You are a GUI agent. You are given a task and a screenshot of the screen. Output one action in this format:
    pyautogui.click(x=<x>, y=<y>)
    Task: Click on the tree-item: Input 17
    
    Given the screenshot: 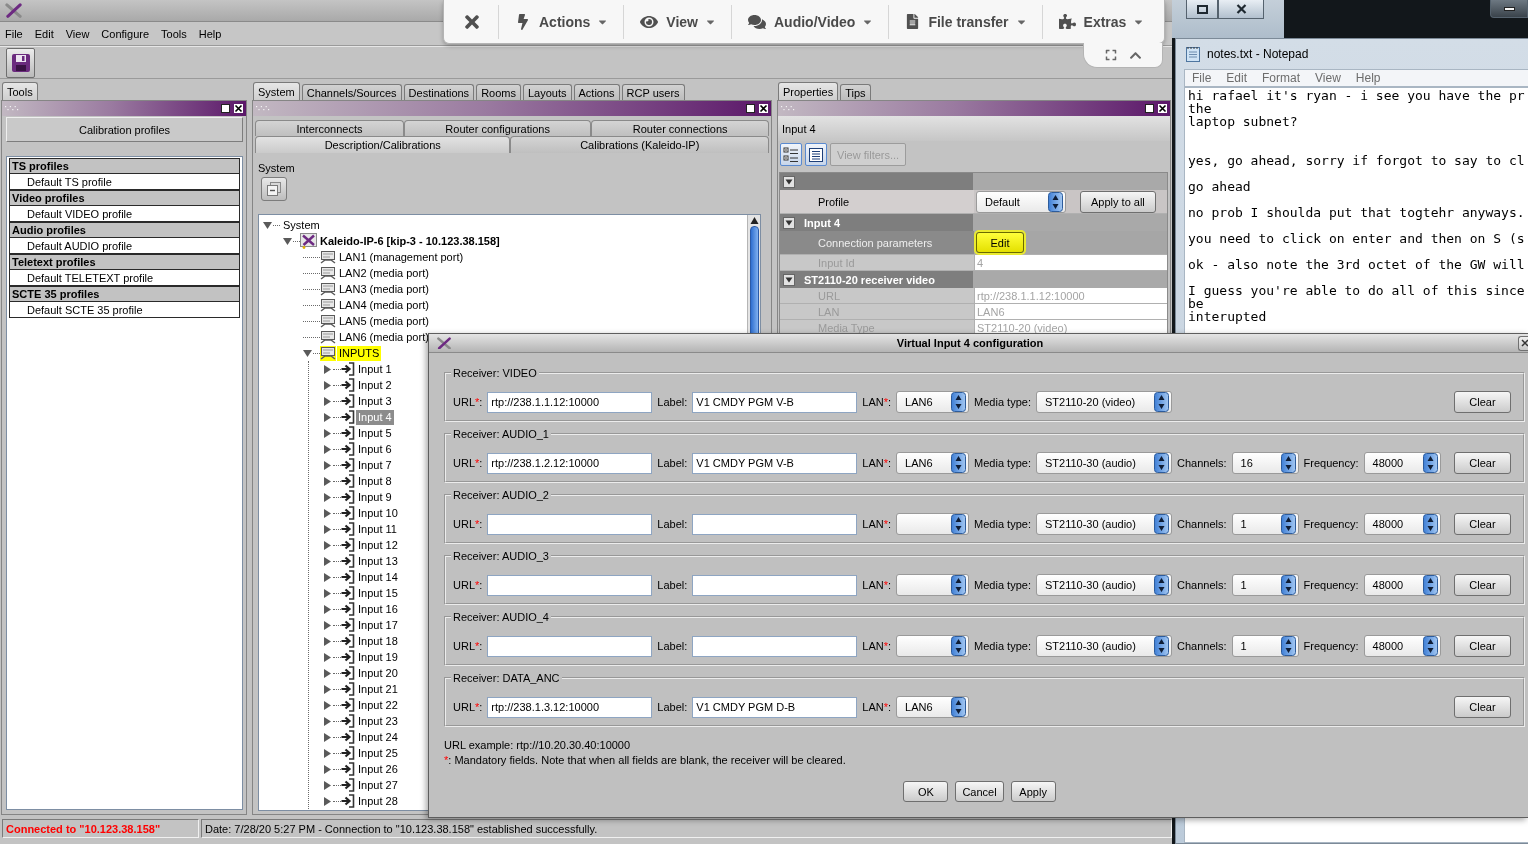 What is the action you would take?
    pyautogui.click(x=378, y=625)
    